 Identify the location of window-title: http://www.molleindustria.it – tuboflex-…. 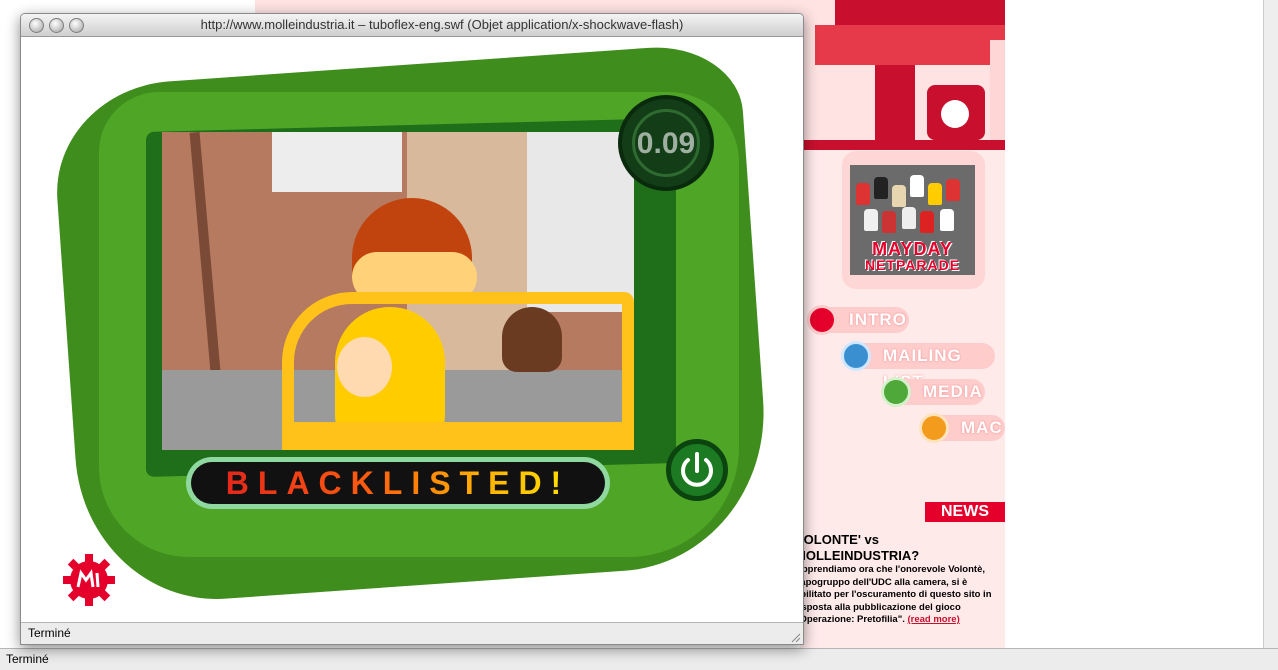
(442, 24).